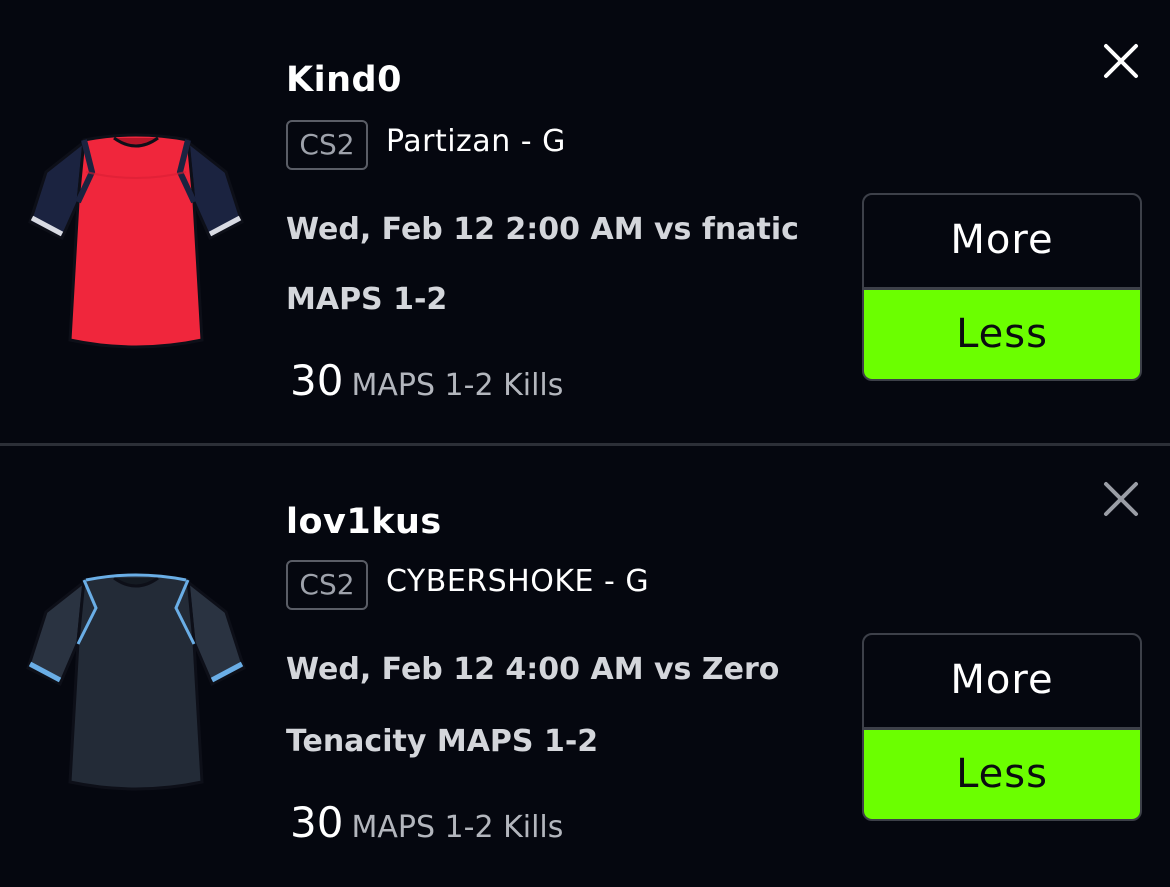 The image size is (1170, 887). Describe the element at coordinates (136, 682) in the screenshot. I see `dark-jersey-icon` at that location.